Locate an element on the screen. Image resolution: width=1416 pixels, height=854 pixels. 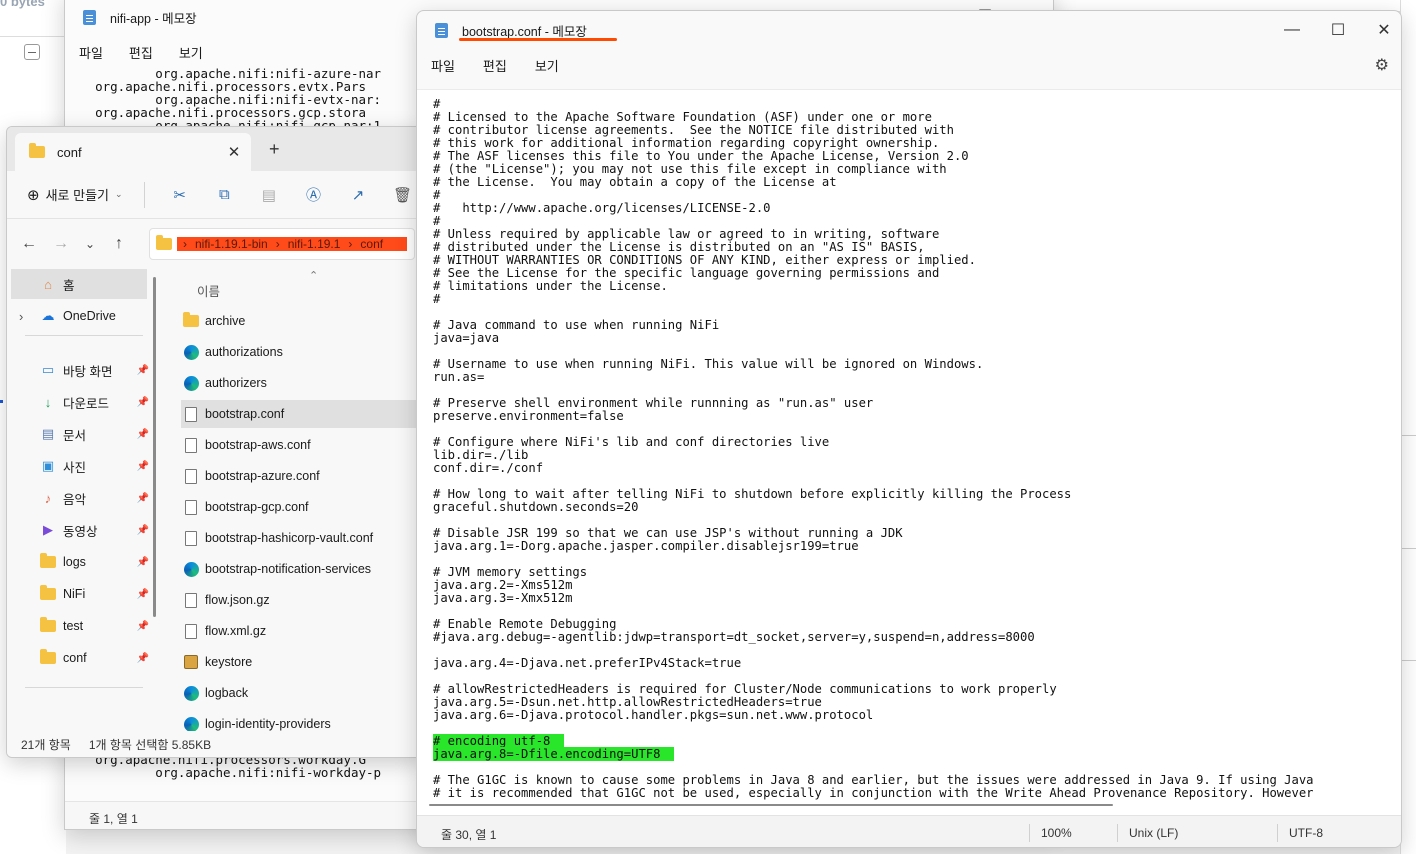
nav-item-test: test 📌 is located at coordinates (81, 626).